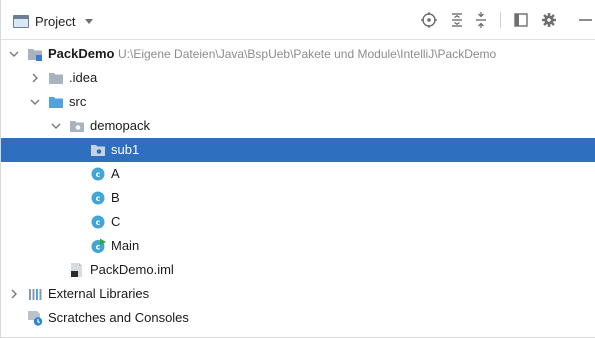  Describe the element at coordinates (35, 294) in the screenshot. I see `libraries-icon` at that location.